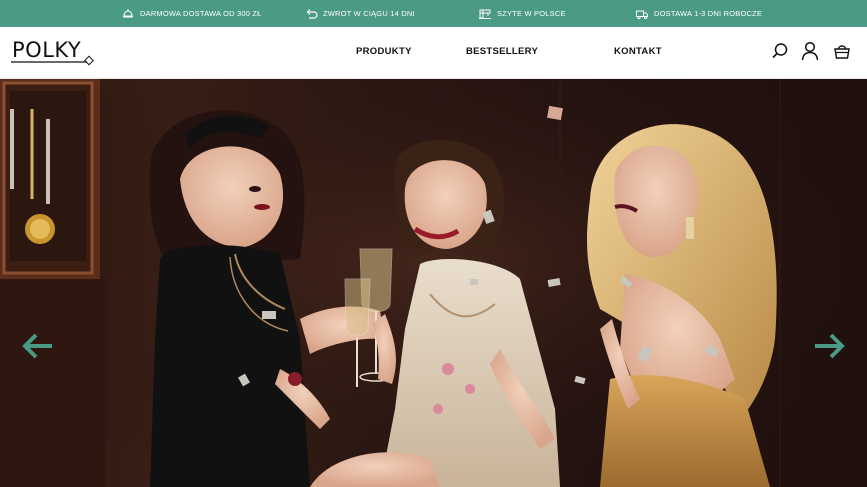 This screenshot has width=867, height=487. I want to click on logo-underline-diamond, so click(52, 60).